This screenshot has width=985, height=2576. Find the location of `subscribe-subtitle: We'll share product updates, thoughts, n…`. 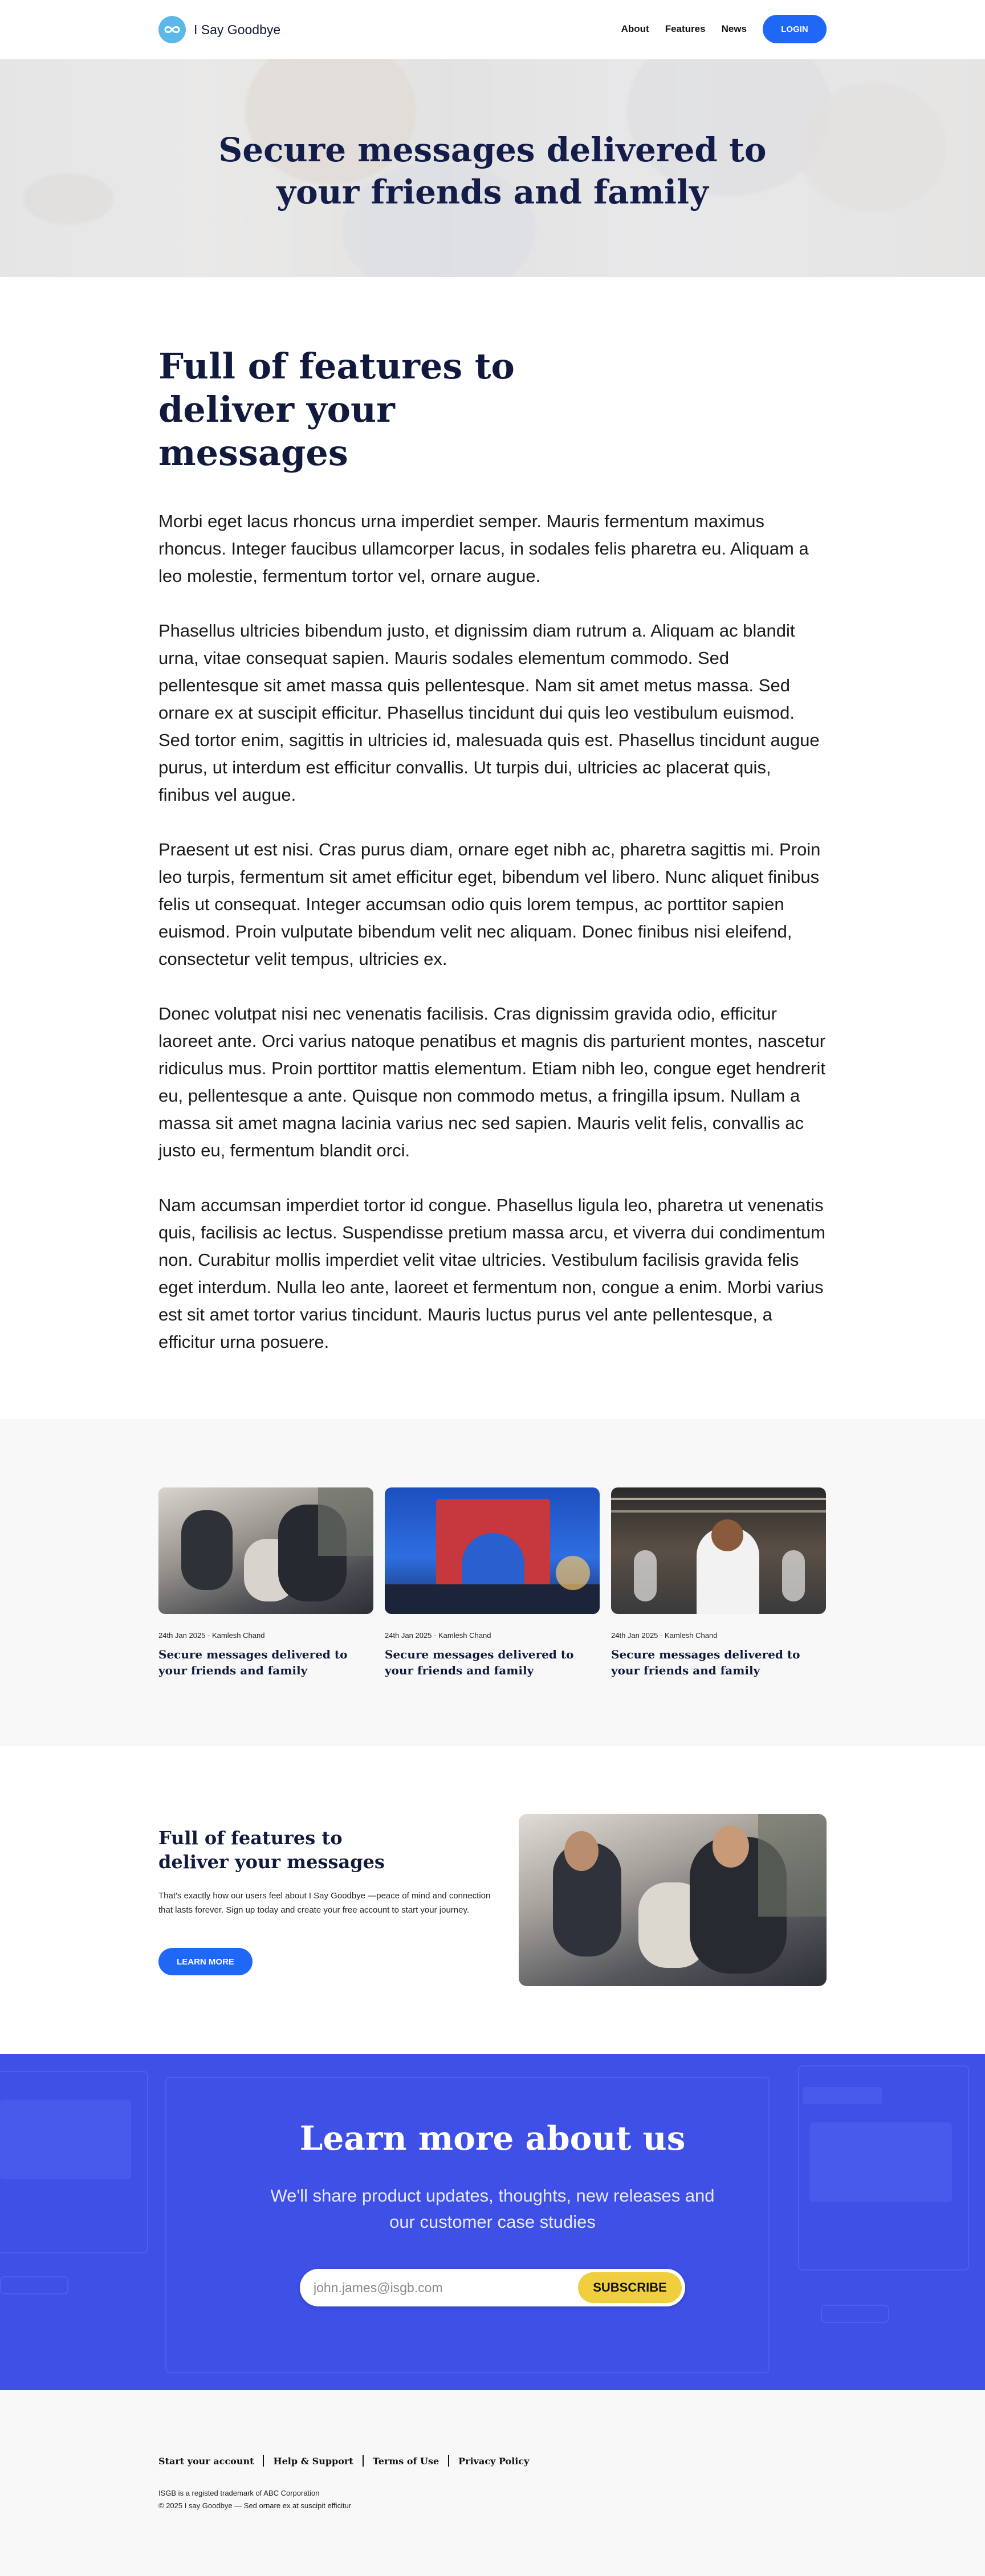

subscribe-subtitle: We'll share product updates, thoughts, n… is located at coordinates (492, 2209).